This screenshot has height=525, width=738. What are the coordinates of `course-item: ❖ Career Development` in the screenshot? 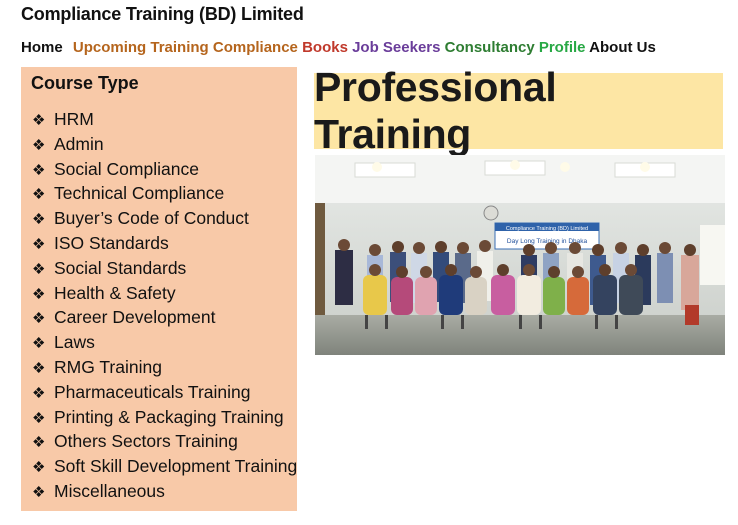 It's located at (164, 317).